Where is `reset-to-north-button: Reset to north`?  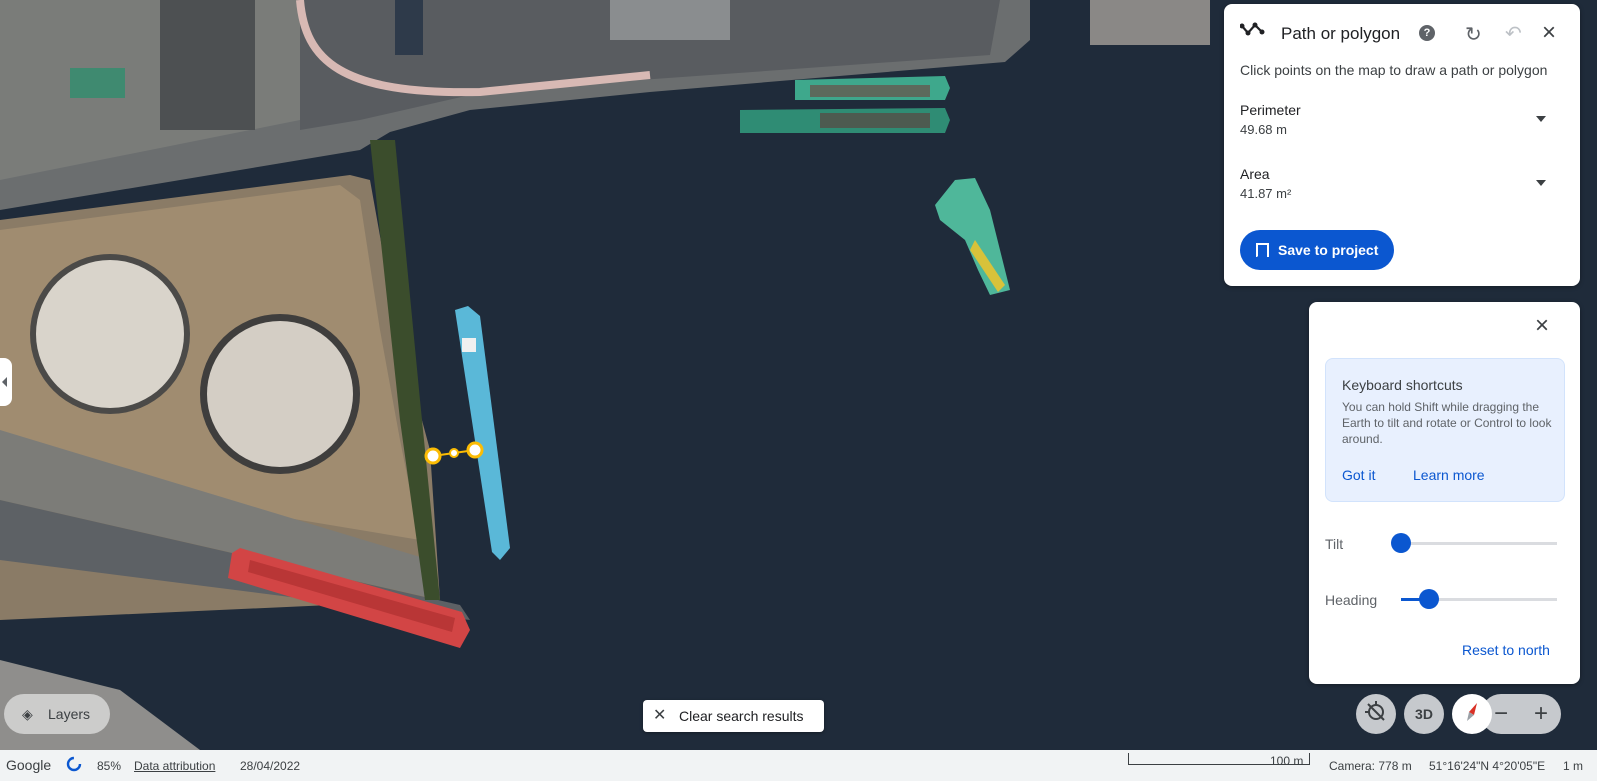
reset-to-north-button: Reset to north is located at coordinates (1506, 650).